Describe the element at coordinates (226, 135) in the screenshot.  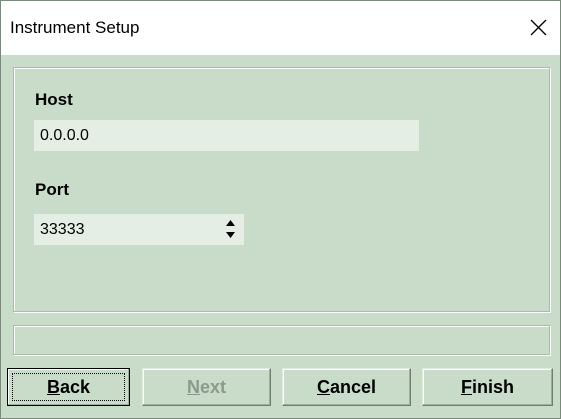
I see `host-input` at that location.